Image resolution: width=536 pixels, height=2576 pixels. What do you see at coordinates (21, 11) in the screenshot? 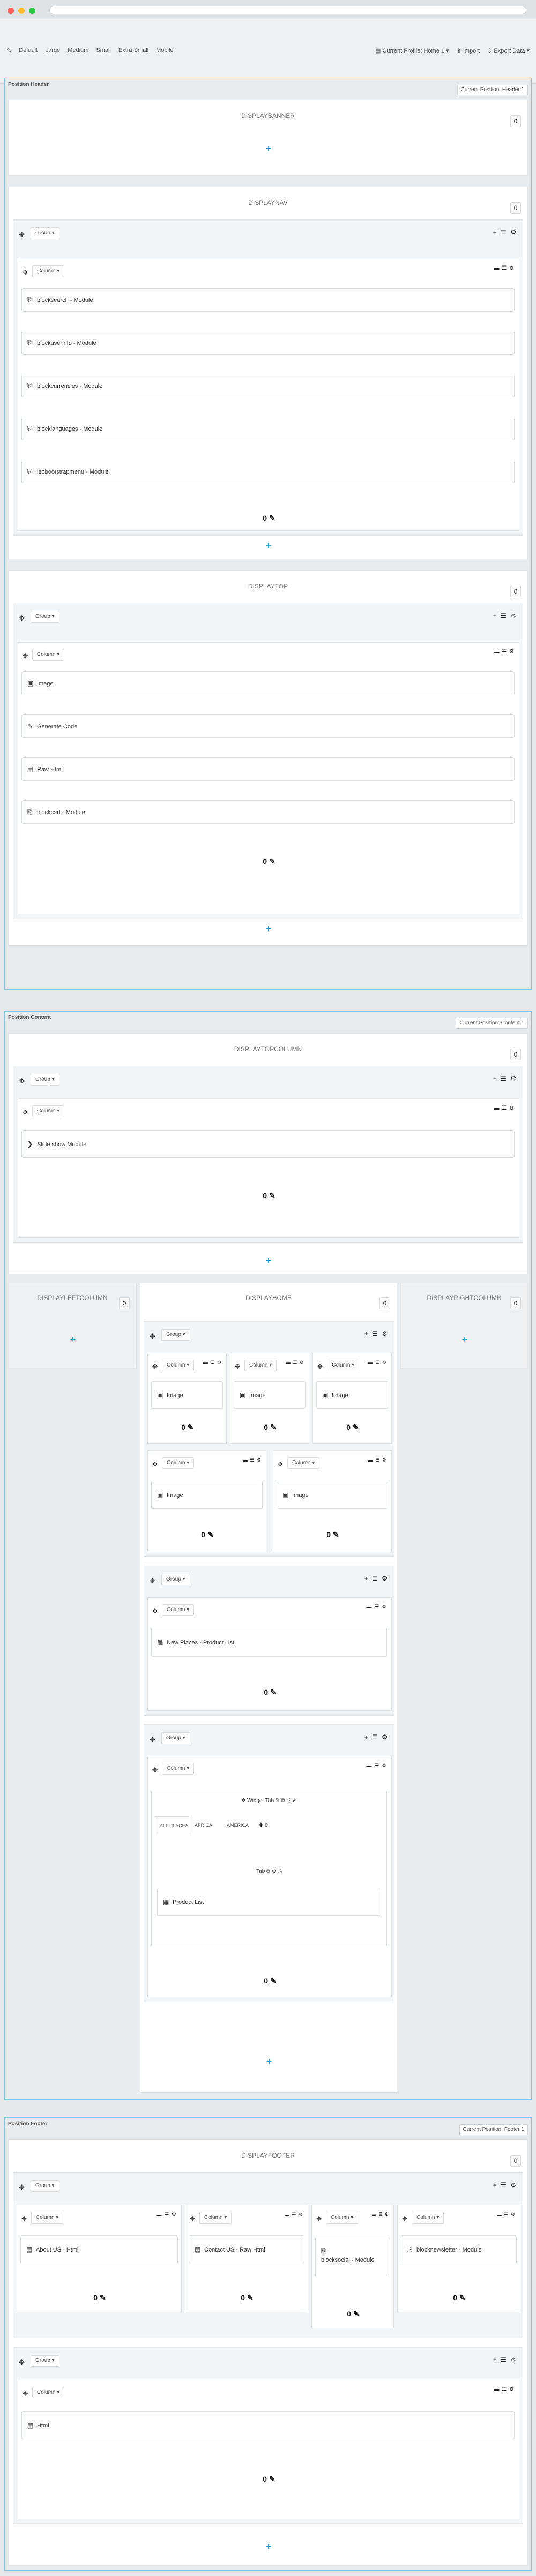
I see `minimize-window-icon` at bounding box center [21, 11].